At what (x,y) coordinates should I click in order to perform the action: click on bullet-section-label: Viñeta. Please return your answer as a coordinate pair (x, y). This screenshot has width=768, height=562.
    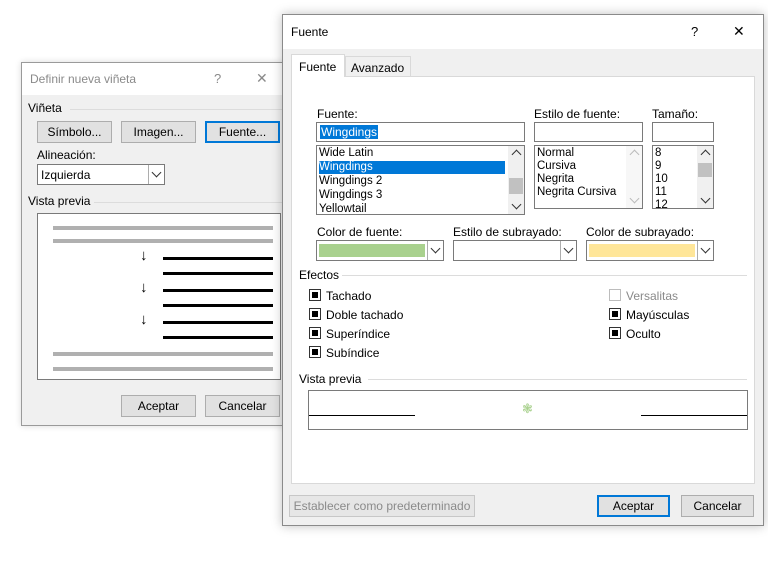
    Looking at the image, I should click on (45, 108).